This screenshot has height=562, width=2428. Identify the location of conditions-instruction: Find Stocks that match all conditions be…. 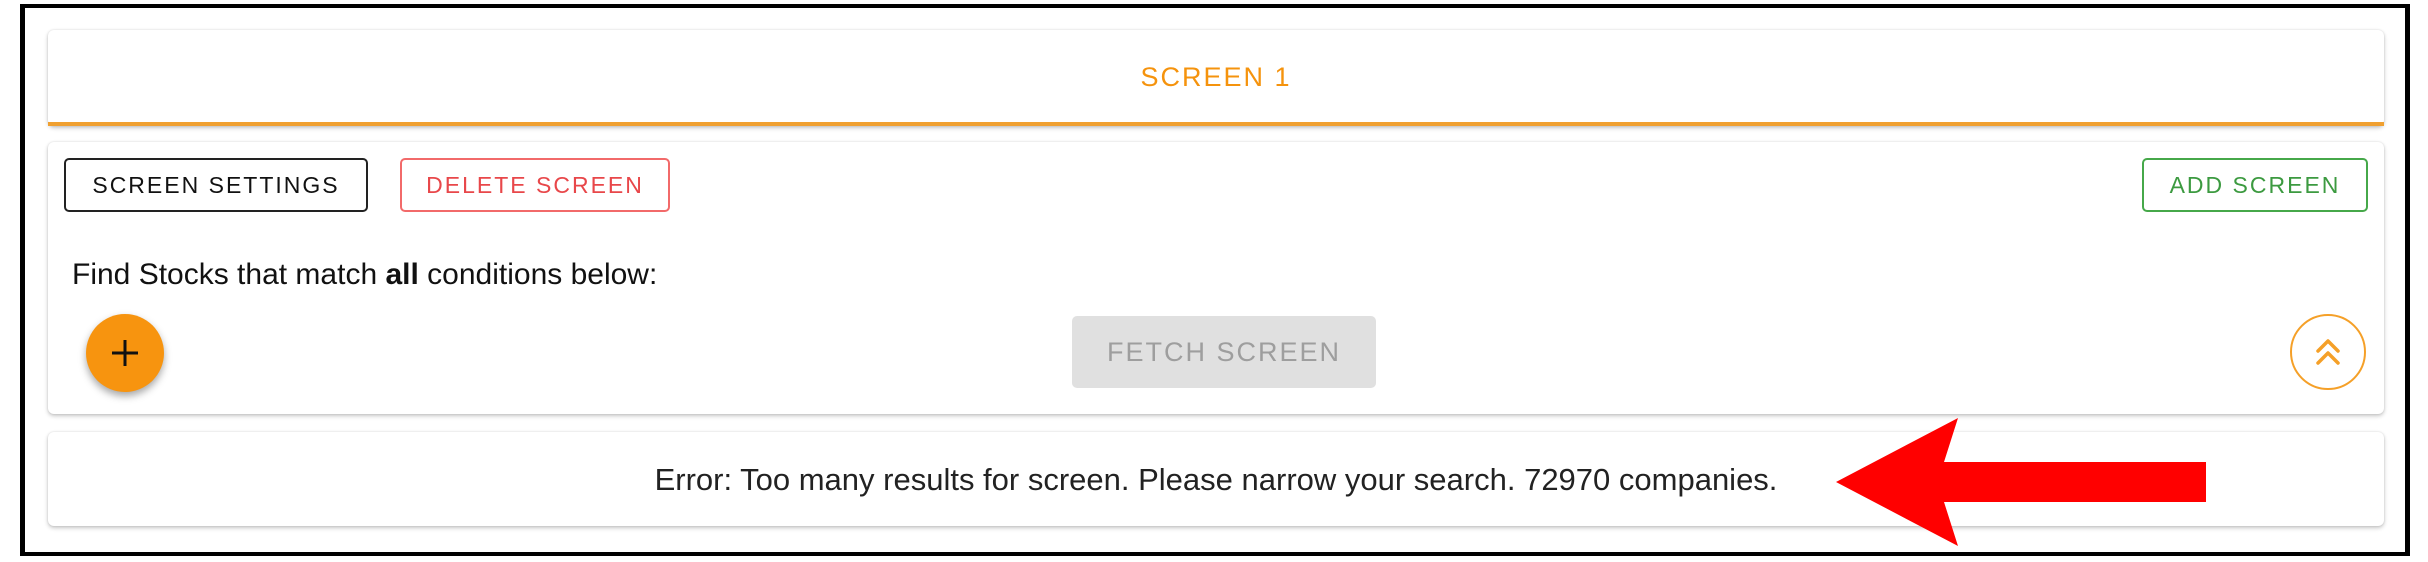
(364, 275).